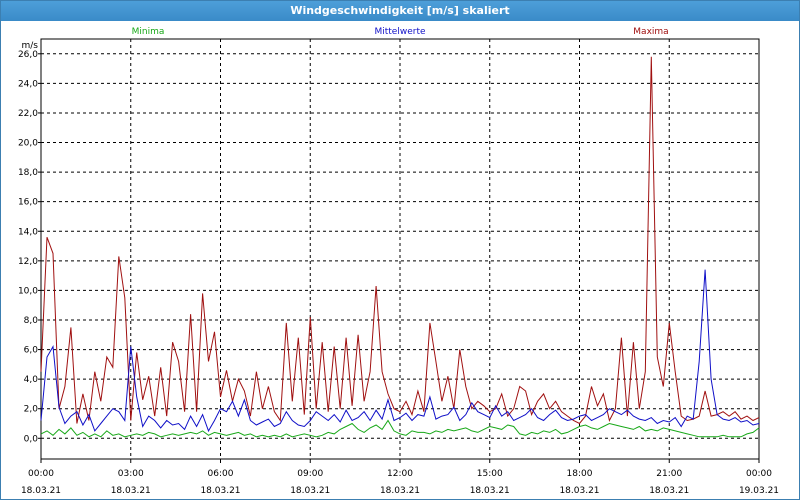 The image size is (800, 500). What do you see at coordinates (650, 32) in the screenshot?
I see `legend-label-maxima: Maxima` at bounding box center [650, 32].